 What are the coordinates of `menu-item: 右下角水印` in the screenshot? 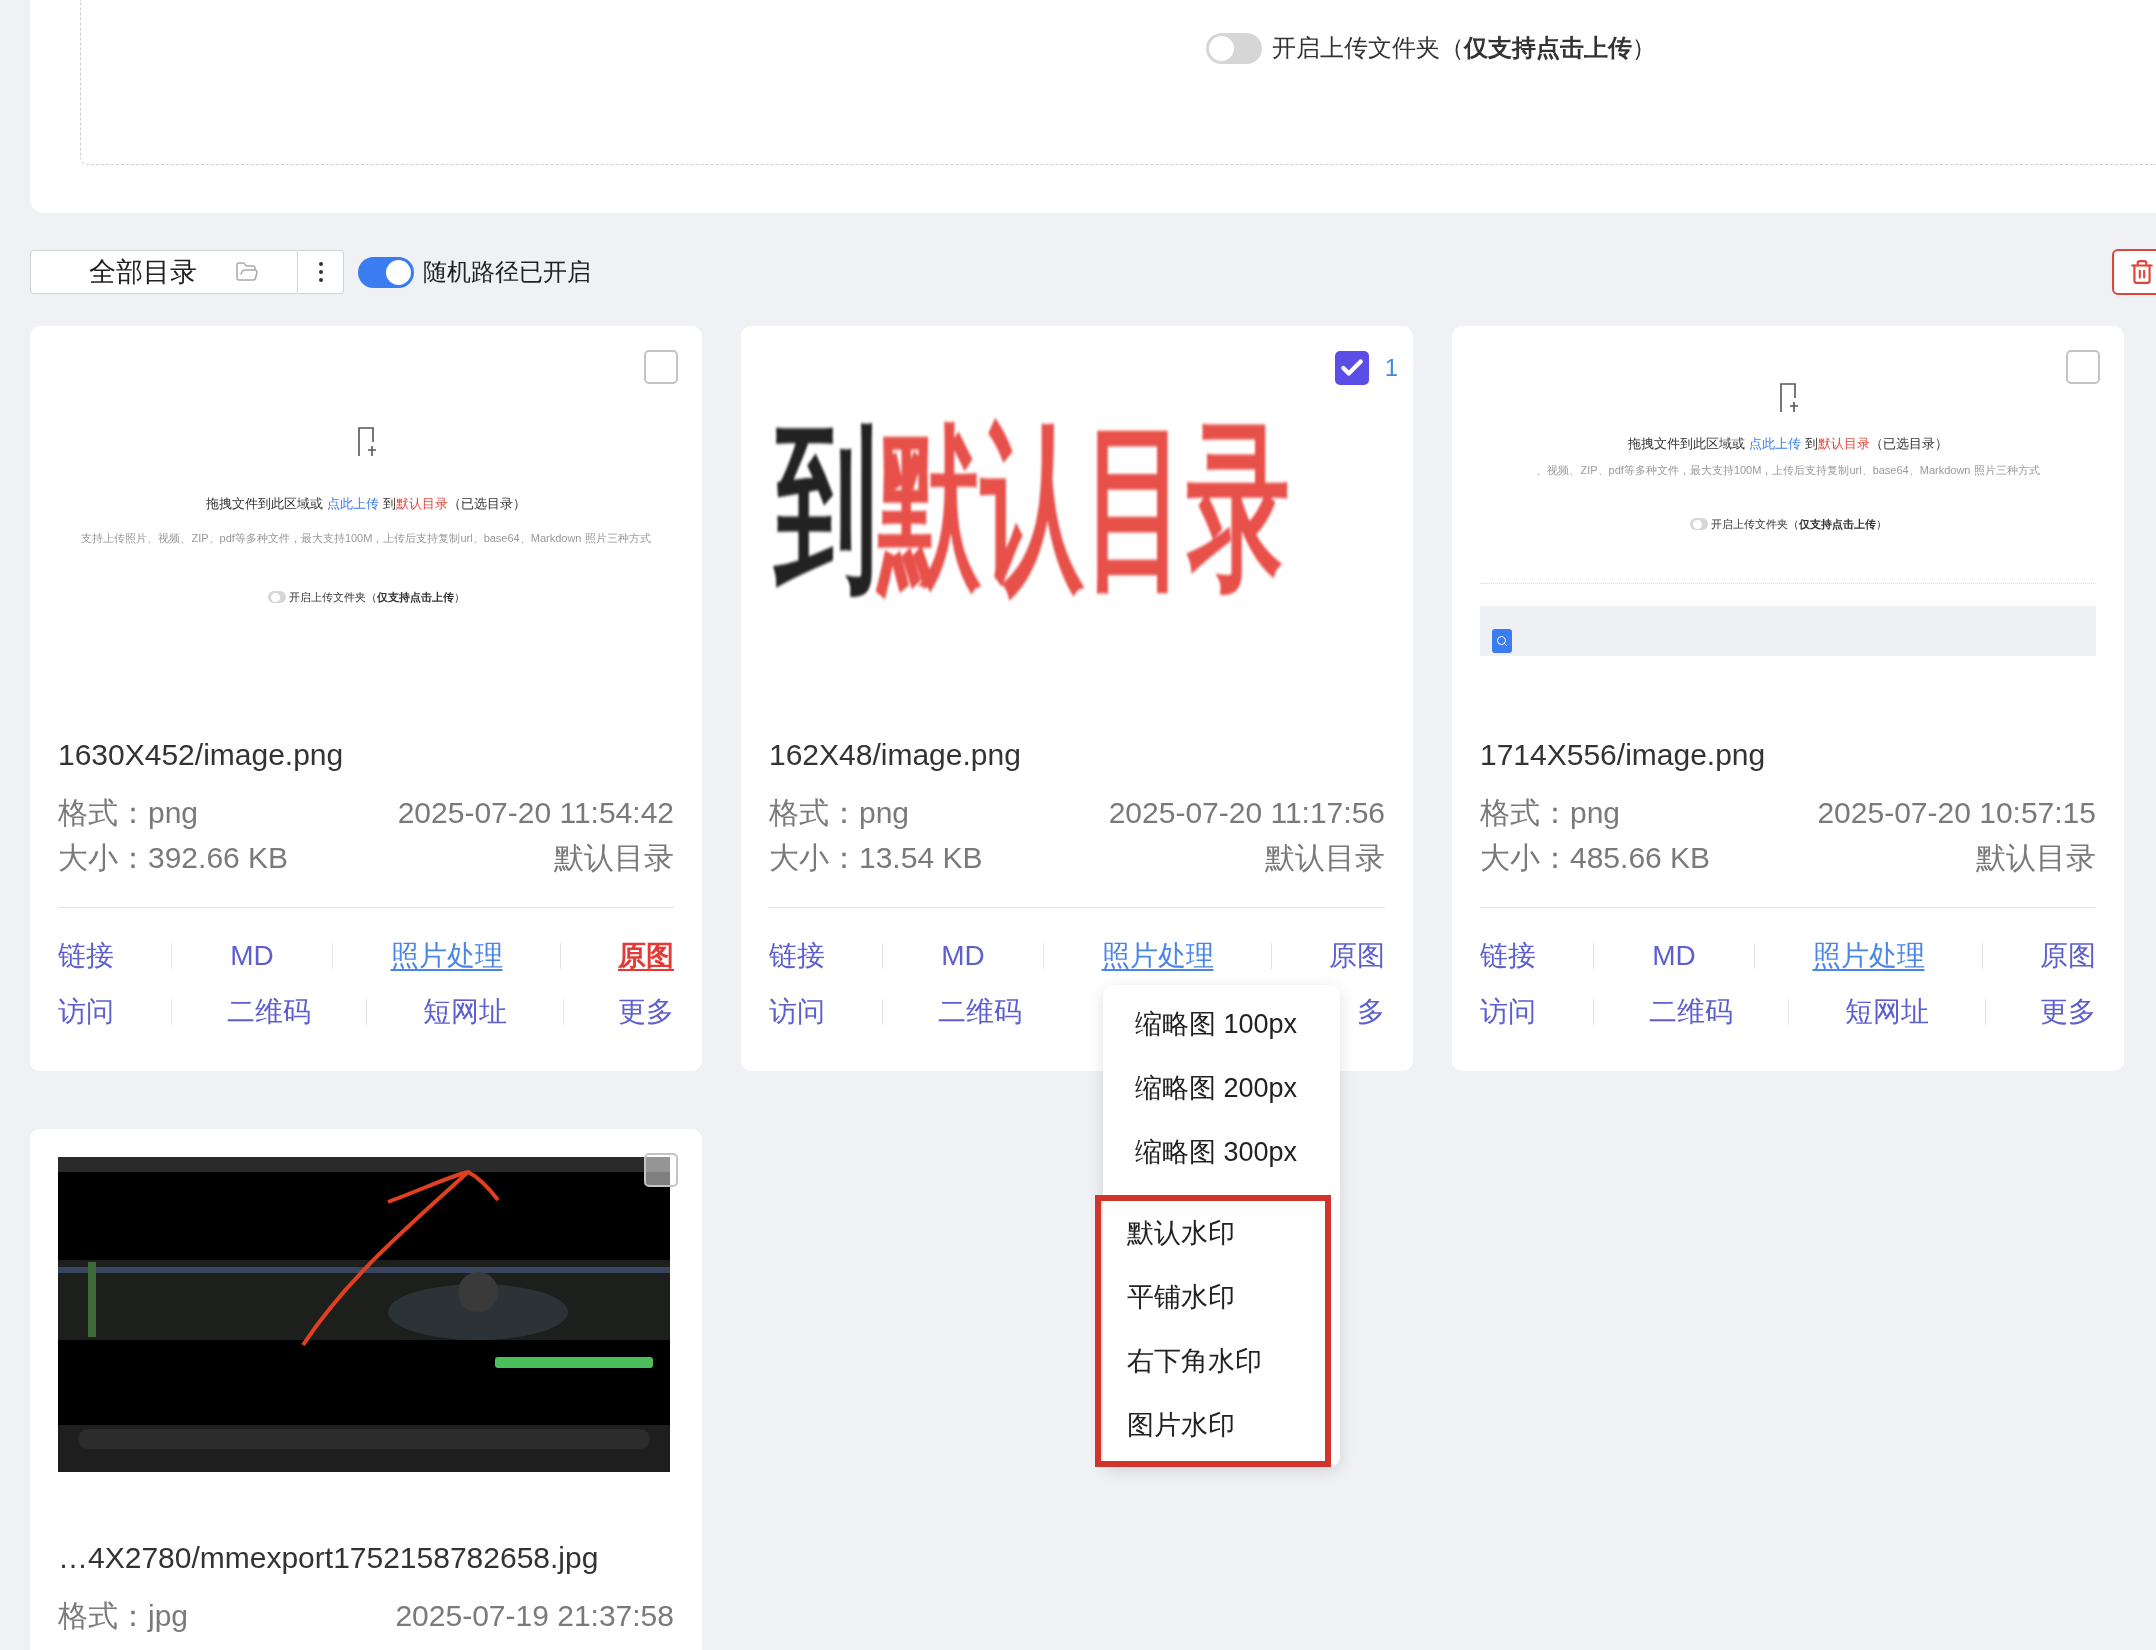 It's located at (1210, 1361).